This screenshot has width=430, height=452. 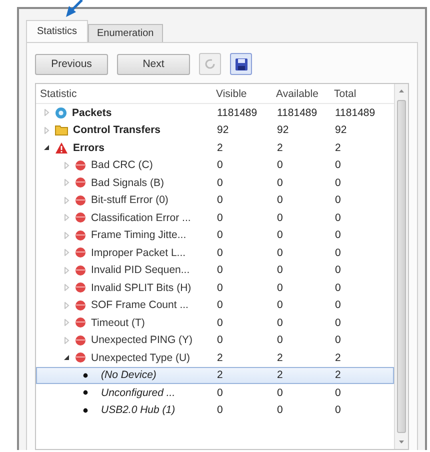 What do you see at coordinates (215, 287) in the screenshot?
I see `tree-row: Invalid SPLIT Bits (H) 0 0 0` at bounding box center [215, 287].